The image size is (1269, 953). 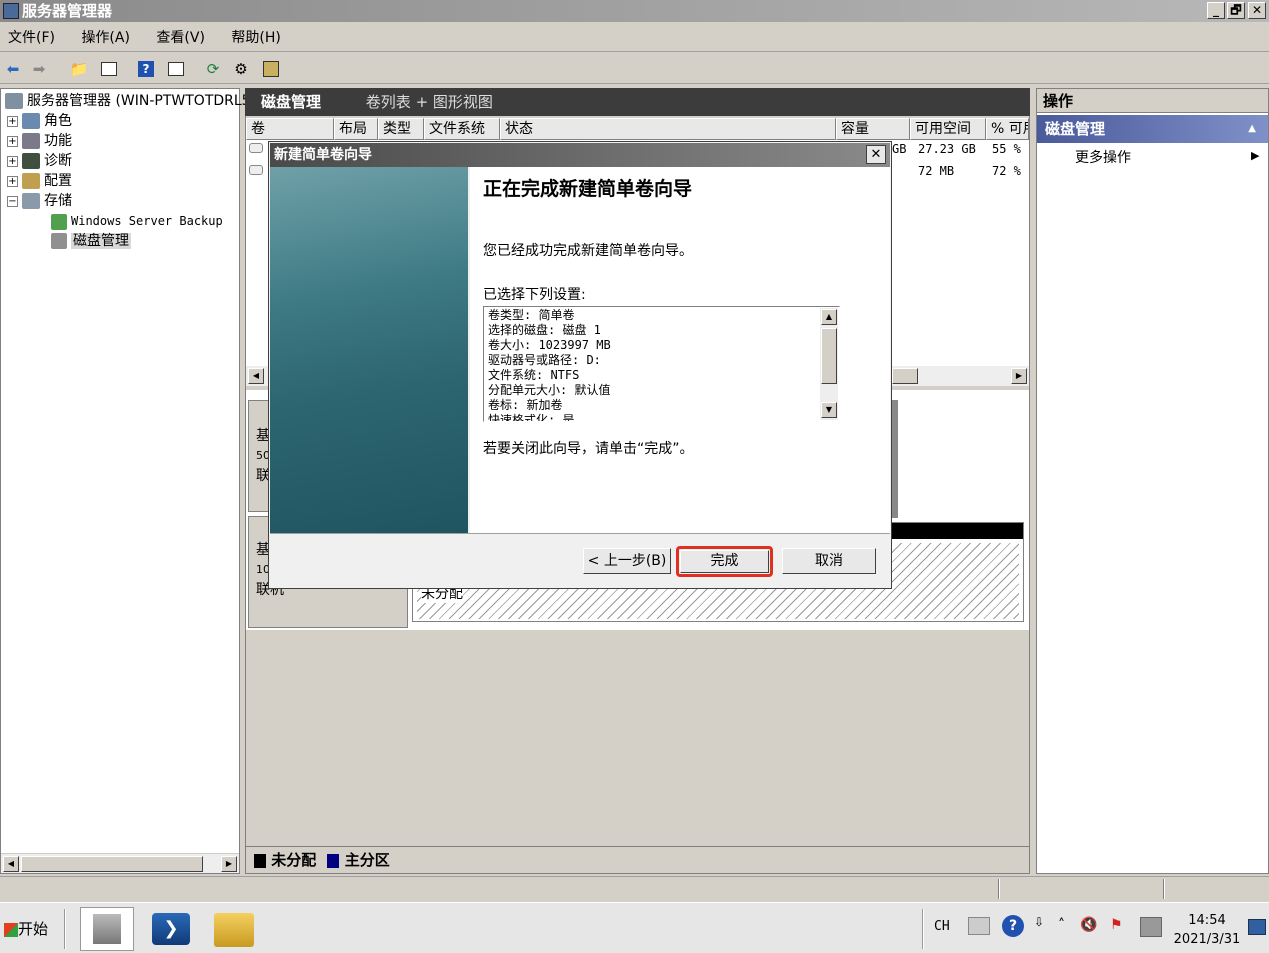 What do you see at coordinates (13, 69) in the screenshot?
I see `back-arrow-icon: ⬅` at bounding box center [13, 69].